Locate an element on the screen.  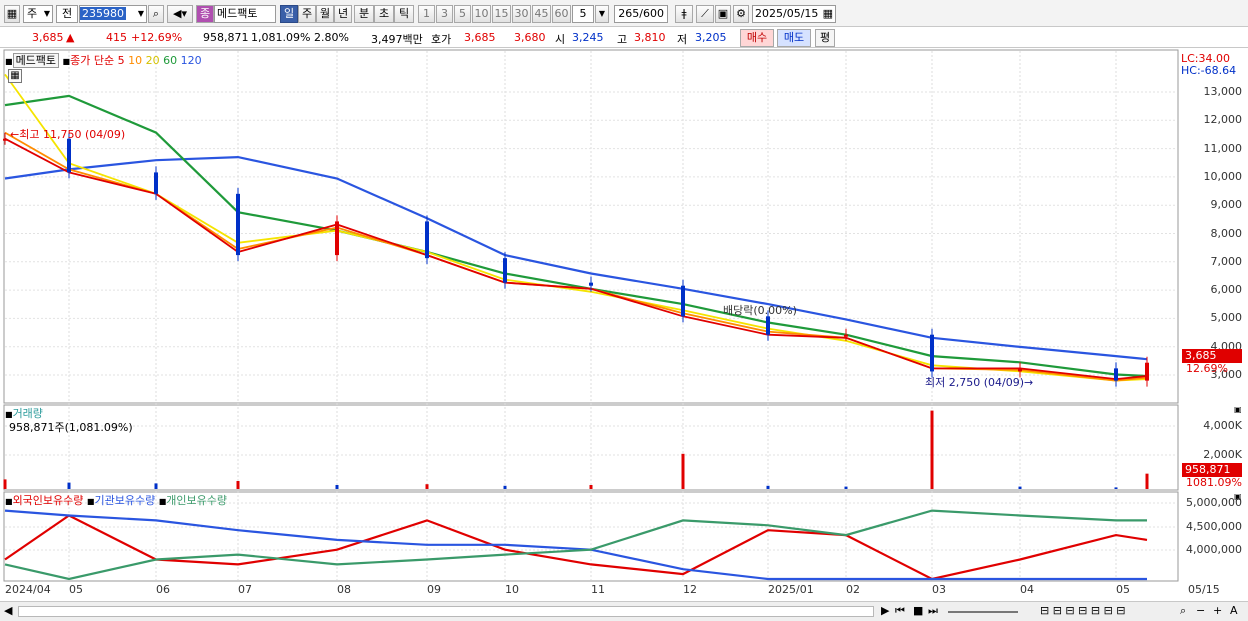
low-note: 최저 2,750 (04/09)→ is located at coordinates (979, 382).